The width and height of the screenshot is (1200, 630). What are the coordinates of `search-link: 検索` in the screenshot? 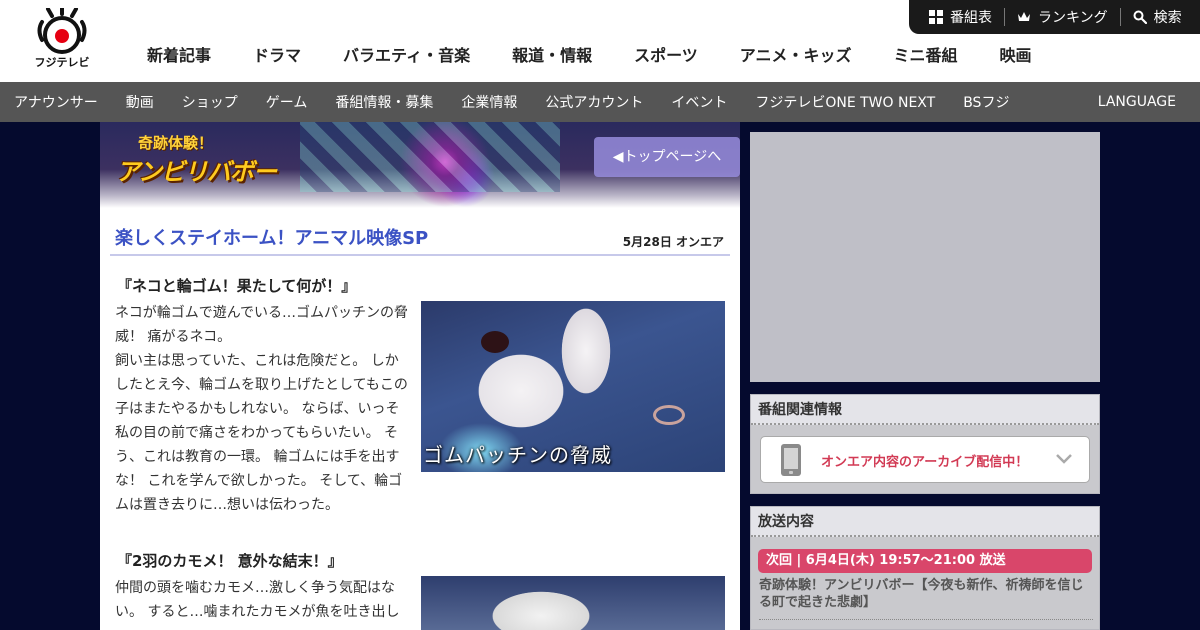 It's located at (1156, 17).